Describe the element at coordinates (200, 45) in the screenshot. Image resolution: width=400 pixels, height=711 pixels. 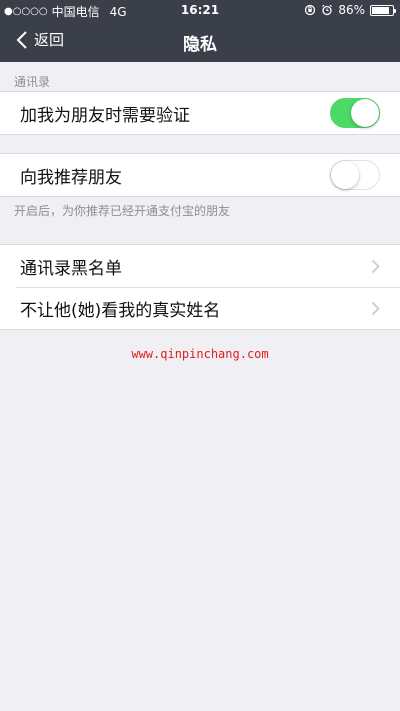
I see `page-title: 隐私` at that location.